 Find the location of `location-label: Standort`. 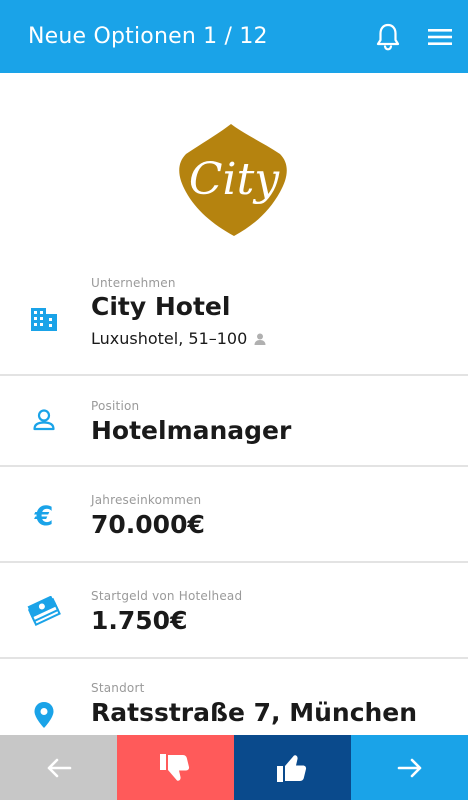

location-label: Standort is located at coordinates (118, 688).